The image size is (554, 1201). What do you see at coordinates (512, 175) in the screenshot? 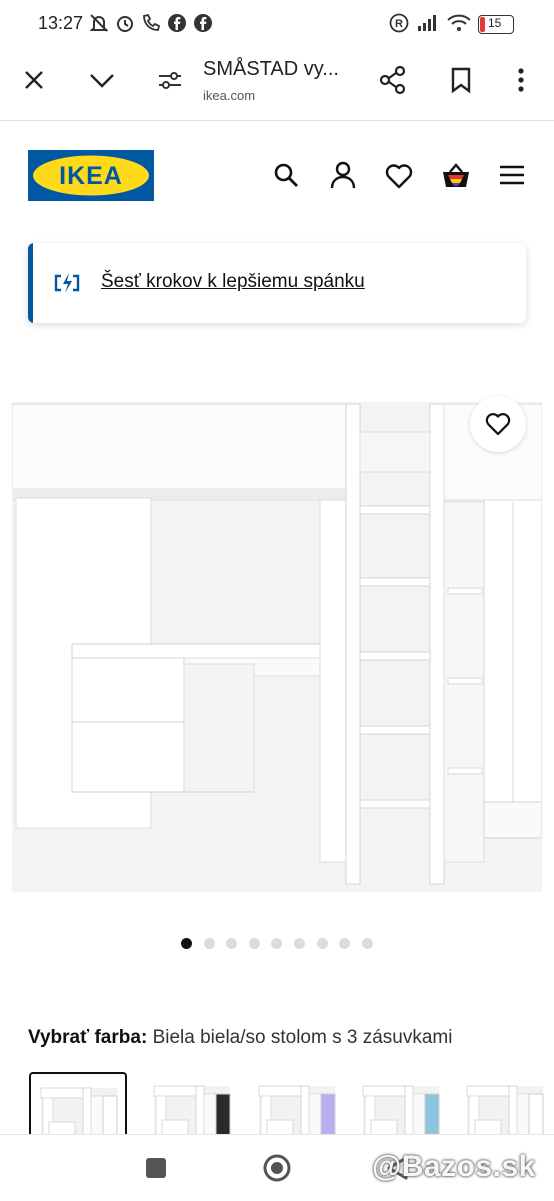
I see `menu-icon` at bounding box center [512, 175].